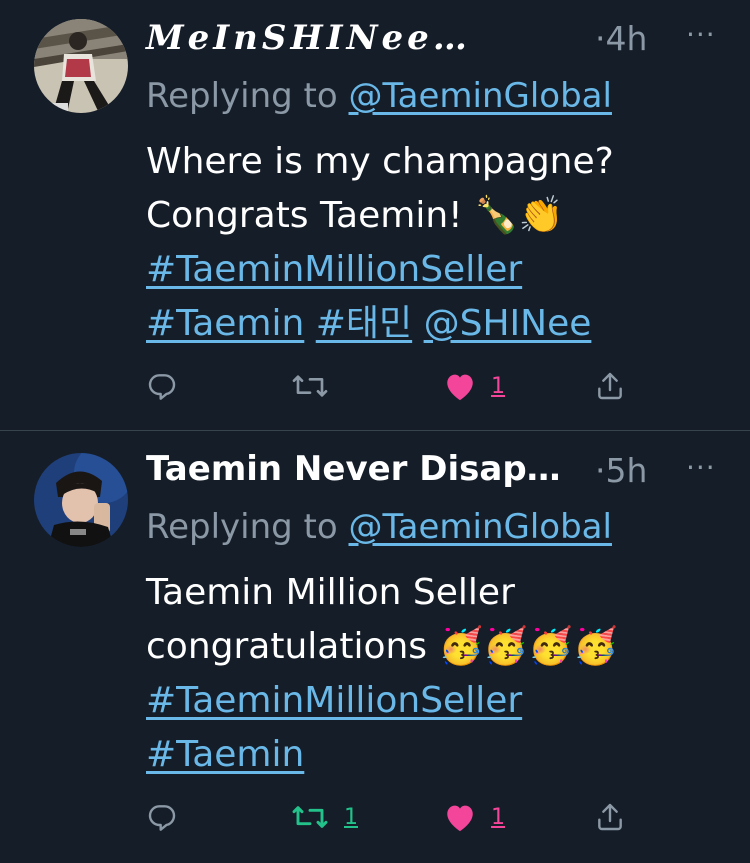 This screenshot has height=863, width=750. I want to click on mention-link: @SHINee, so click(508, 323).